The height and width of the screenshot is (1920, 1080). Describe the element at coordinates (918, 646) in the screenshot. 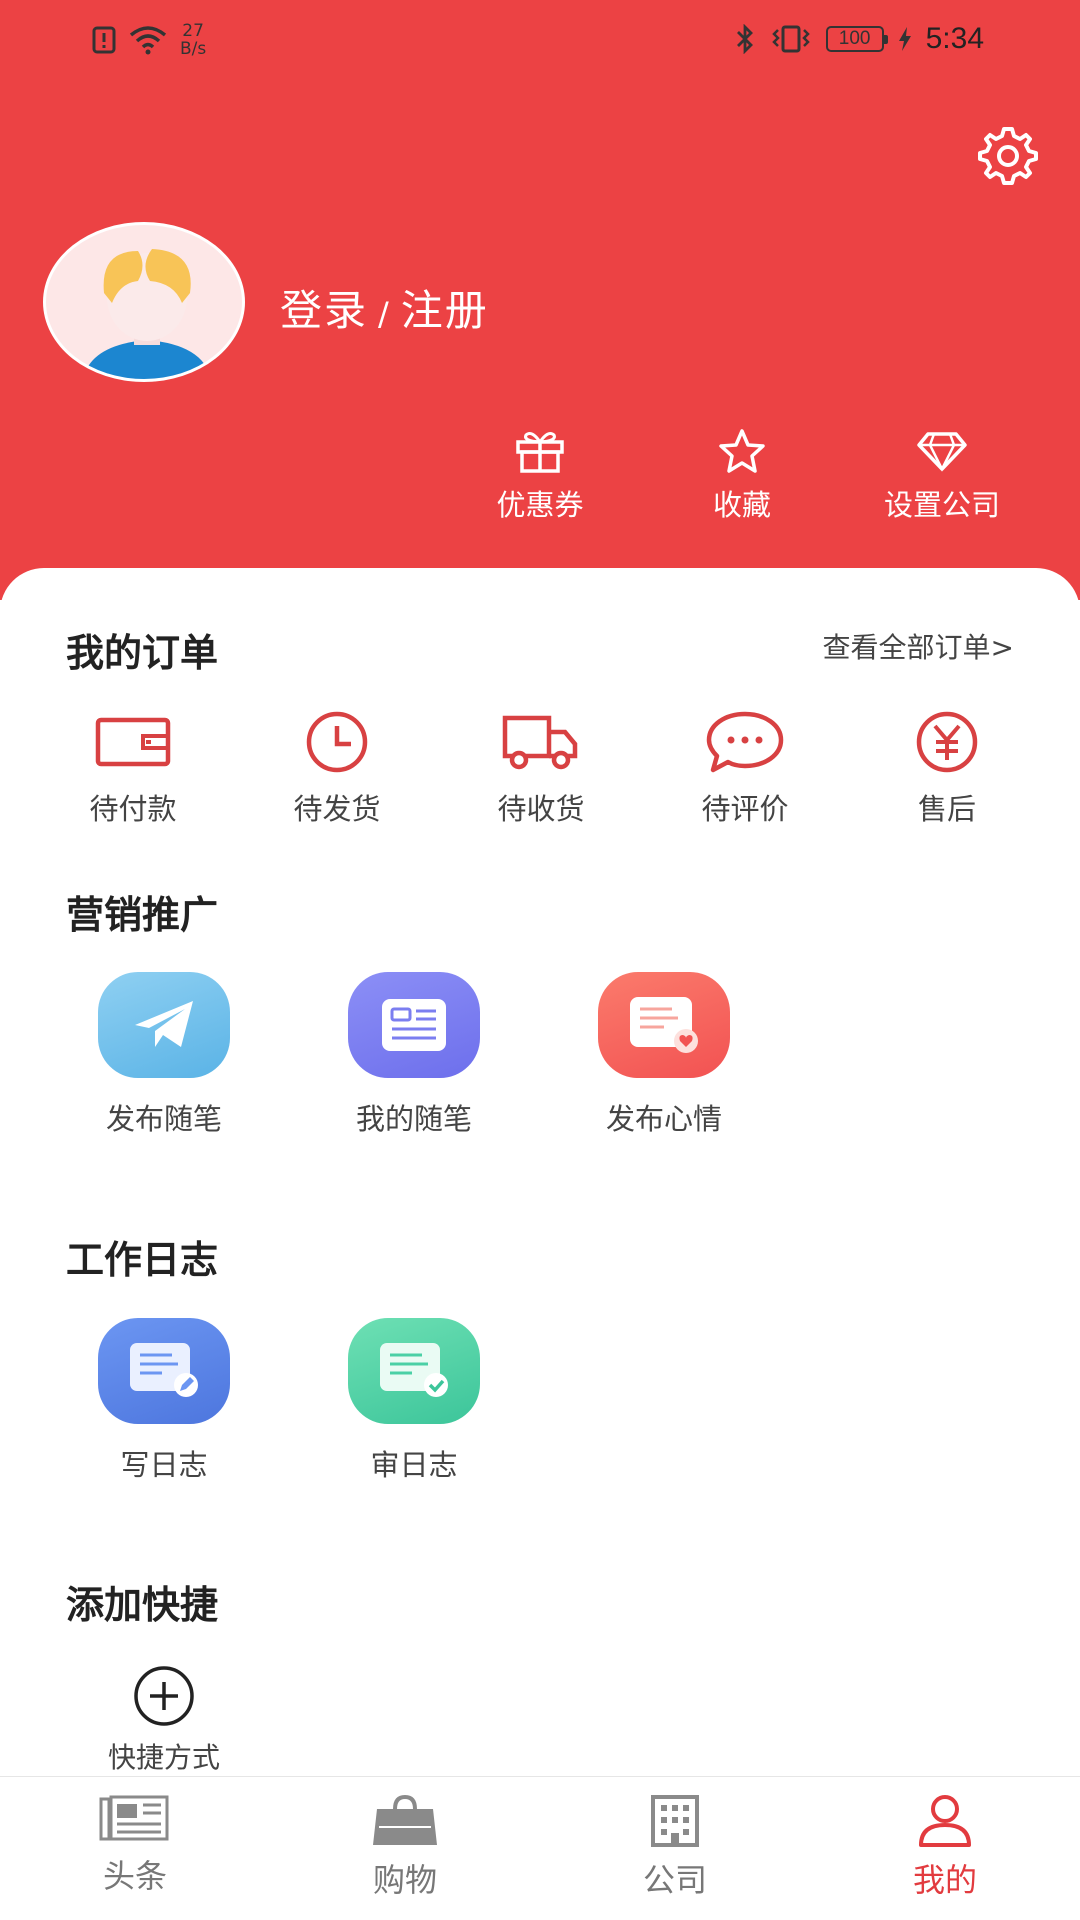

I see `view-all-orders-link: 查看全部订单>` at that location.